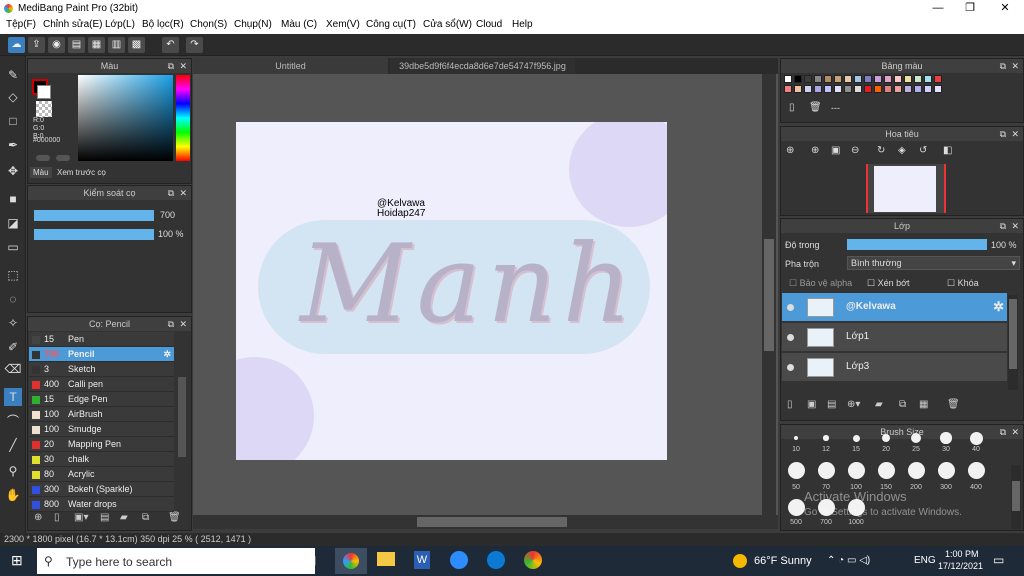 The width and height of the screenshot is (1024, 576). What do you see at coordinates (447, 24) in the screenshot?
I see `menu-window: Cửa sổ(W)` at bounding box center [447, 24].